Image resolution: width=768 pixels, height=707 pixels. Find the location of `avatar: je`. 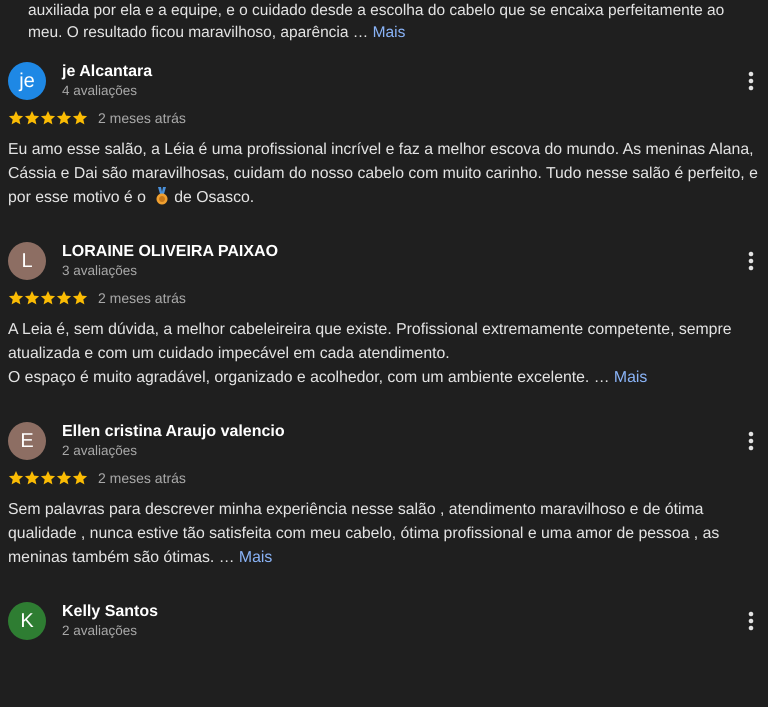

avatar: je is located at coordinates (27, 81).